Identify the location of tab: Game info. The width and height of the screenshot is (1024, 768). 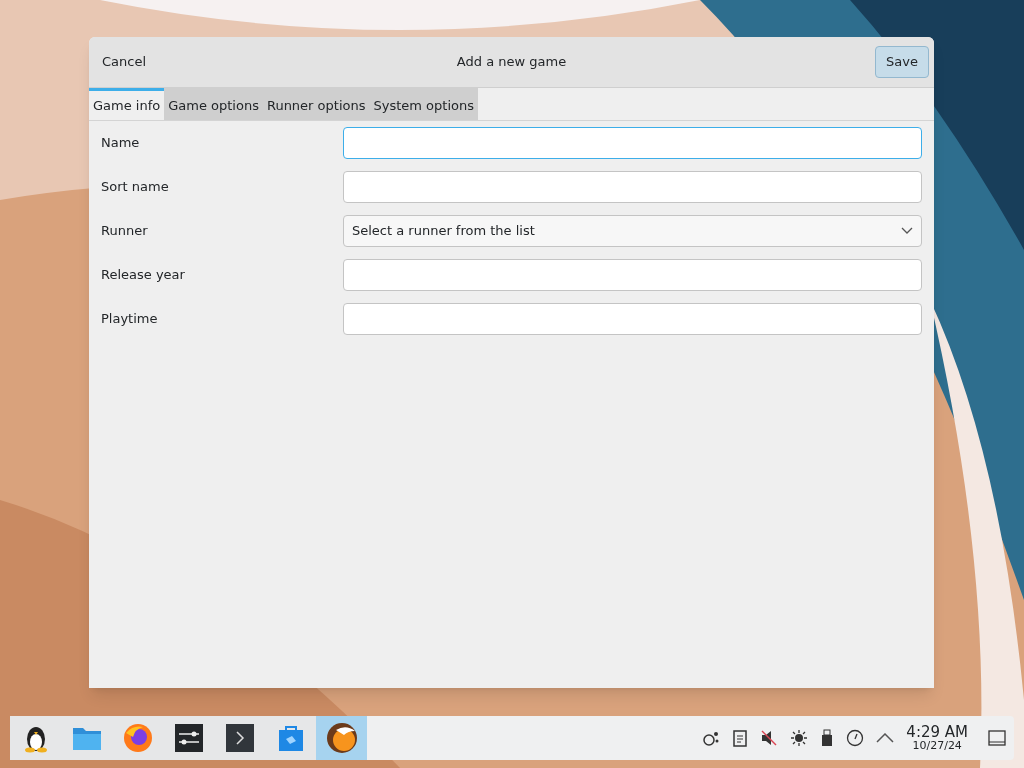
(127, 104).